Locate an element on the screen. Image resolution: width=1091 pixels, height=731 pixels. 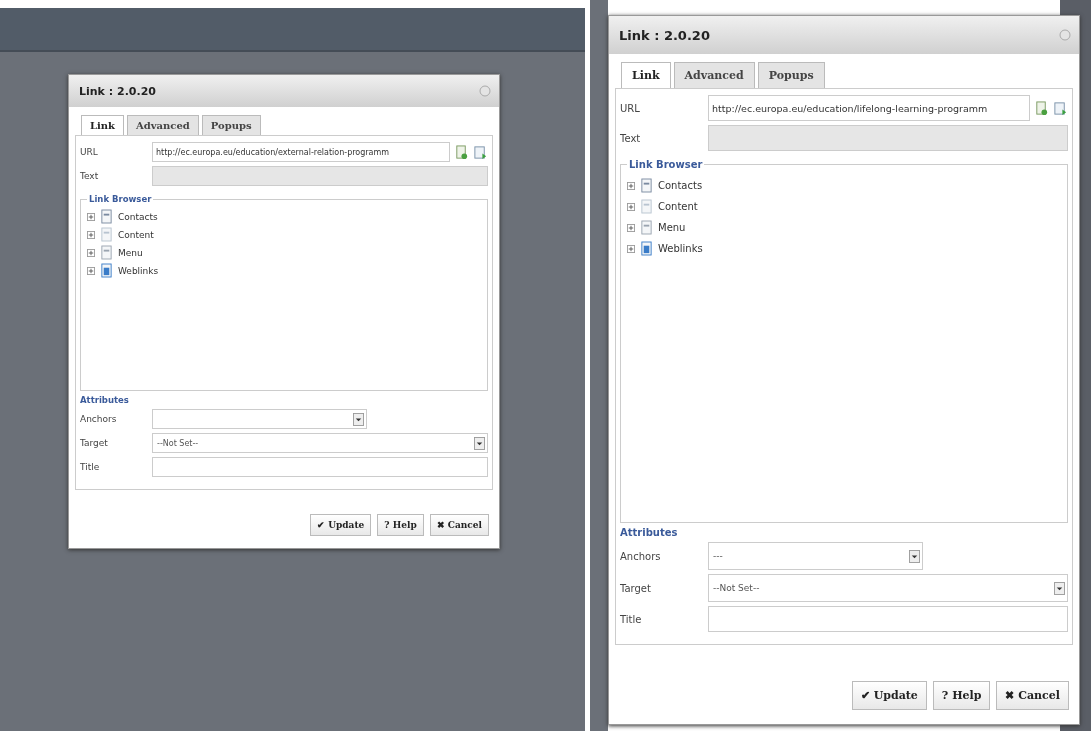
anchors-dropdown: --- is located at coordinates (815, 556).